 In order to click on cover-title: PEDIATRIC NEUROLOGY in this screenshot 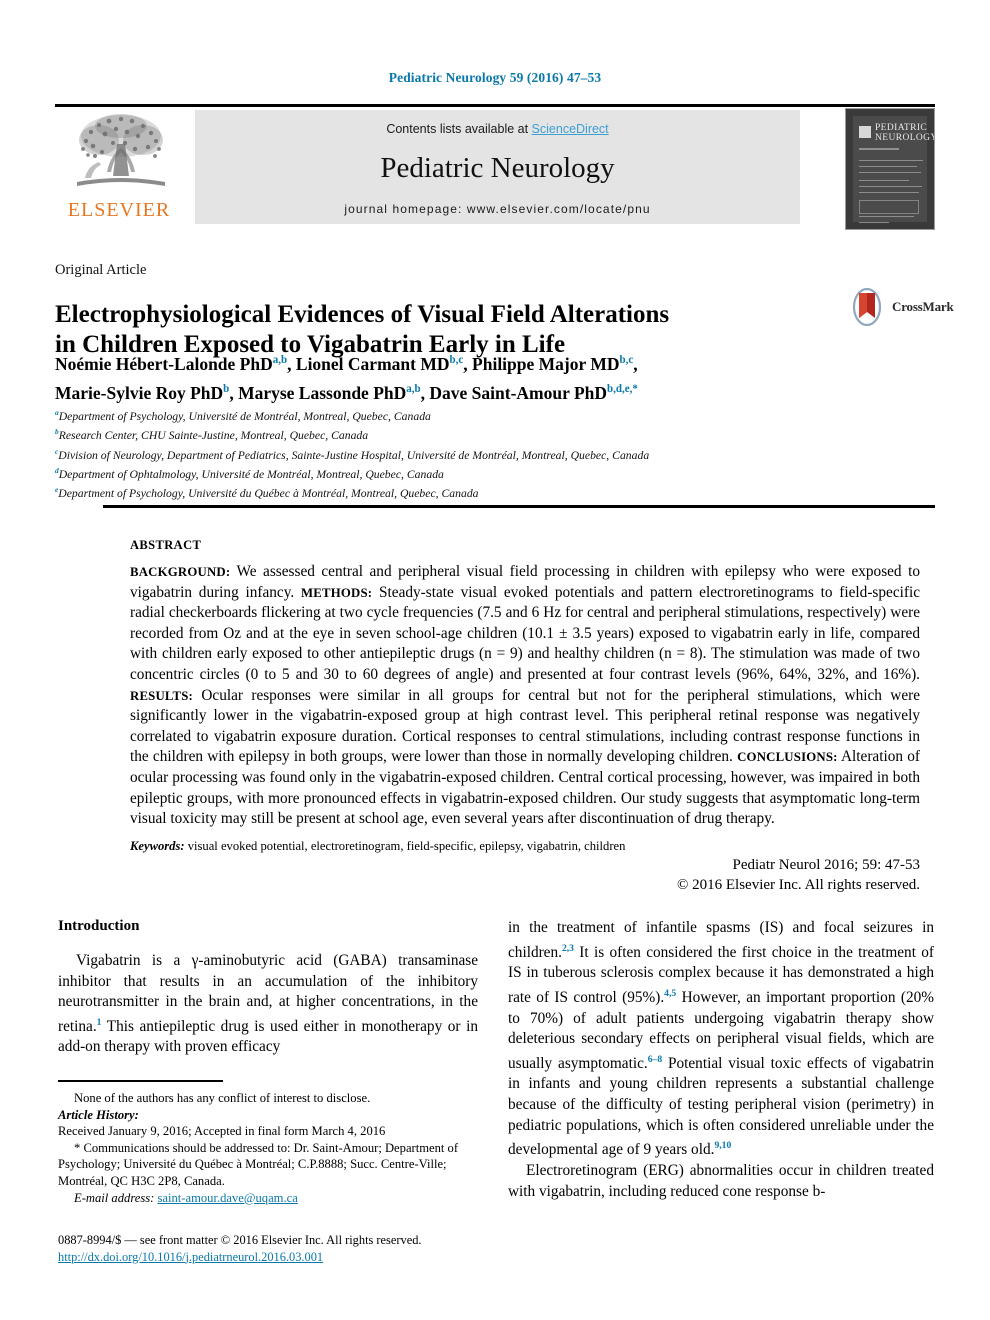, I will do `click(905, 133)`.